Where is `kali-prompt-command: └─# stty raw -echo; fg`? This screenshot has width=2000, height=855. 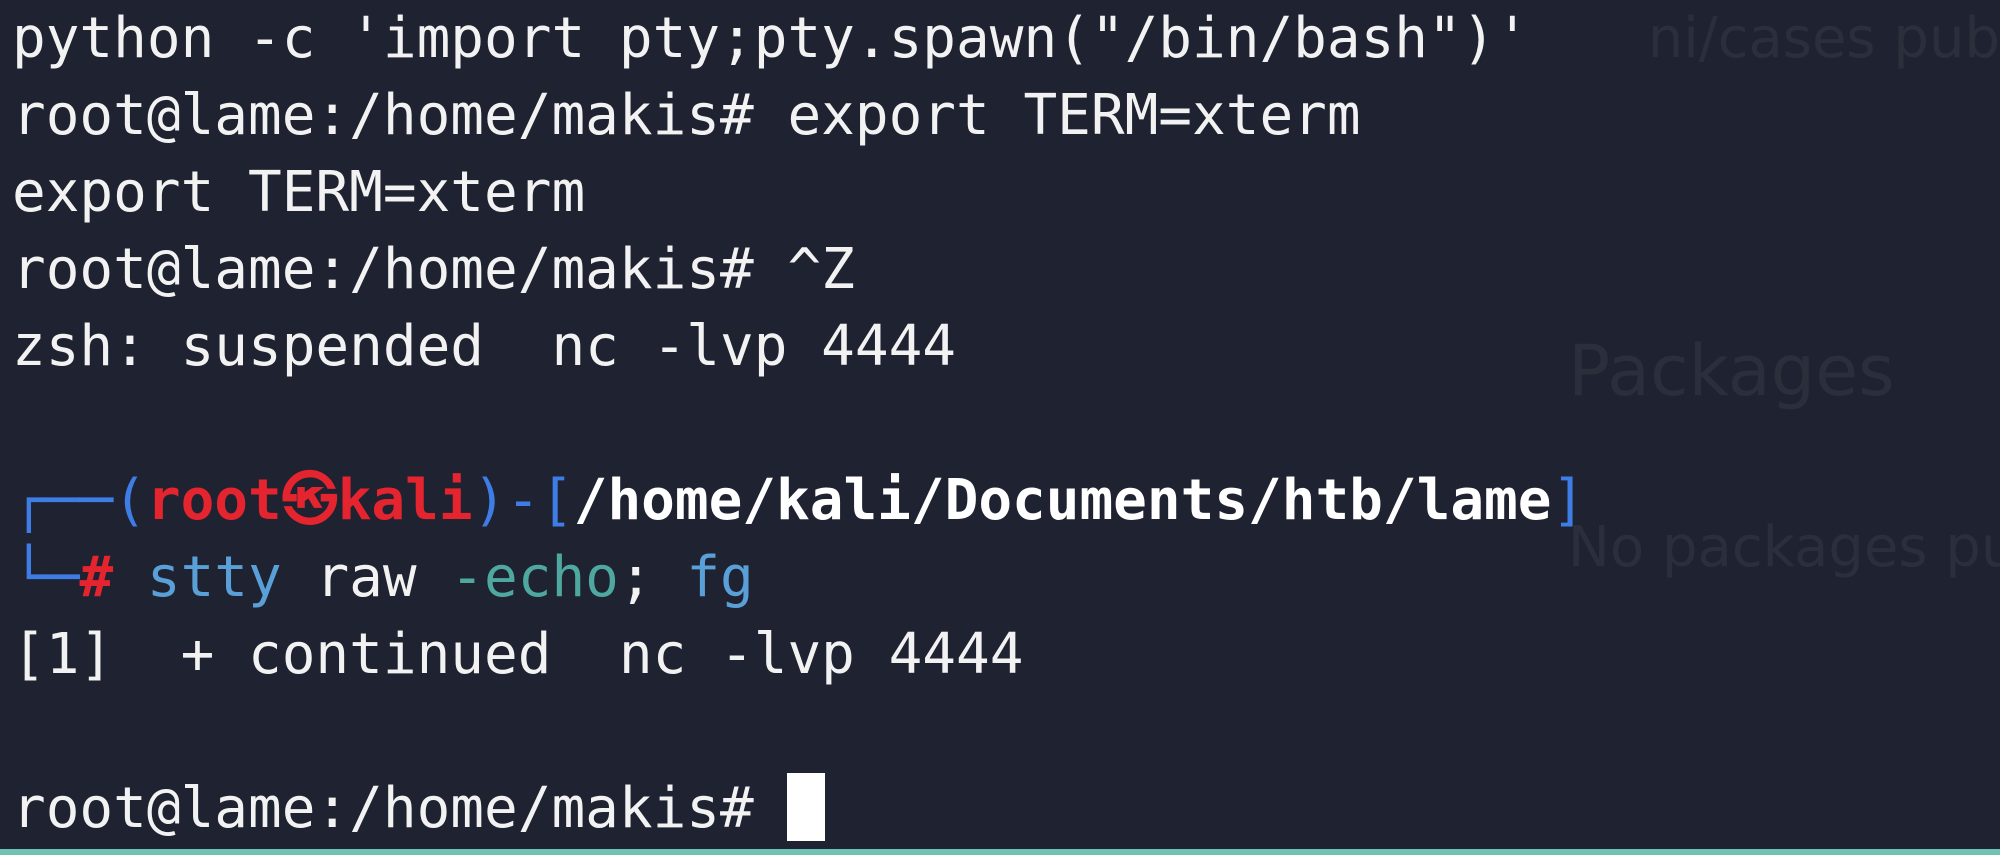
kali-prompt-command: └─# stty raw -echo; fg is located at coordinates (383, 577).